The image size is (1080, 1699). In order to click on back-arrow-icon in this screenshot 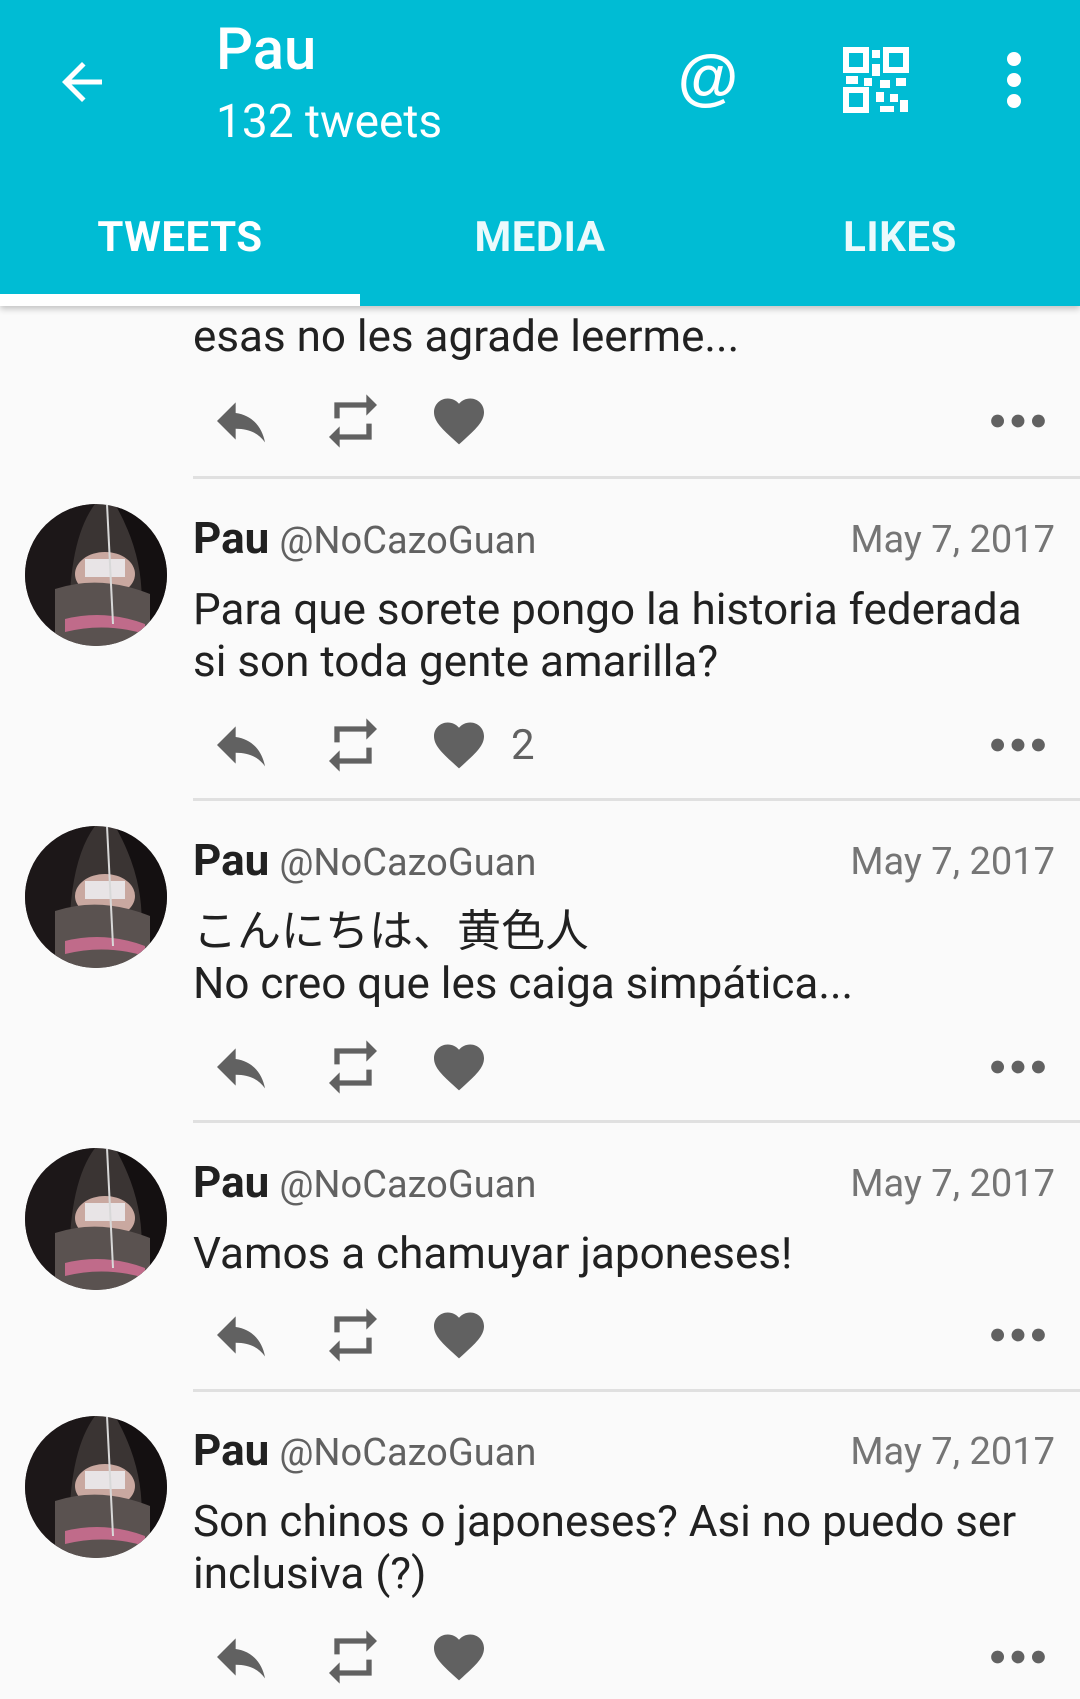, I will do `click(82, 82)`.